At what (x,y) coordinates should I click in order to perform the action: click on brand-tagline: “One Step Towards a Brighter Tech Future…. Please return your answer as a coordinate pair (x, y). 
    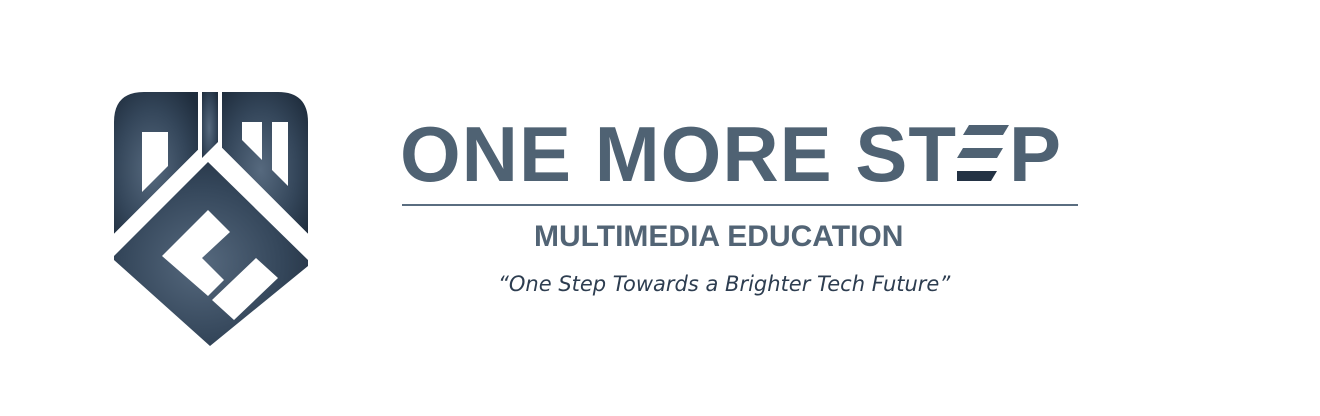
    Looking at the image, I should click on (724, 284).